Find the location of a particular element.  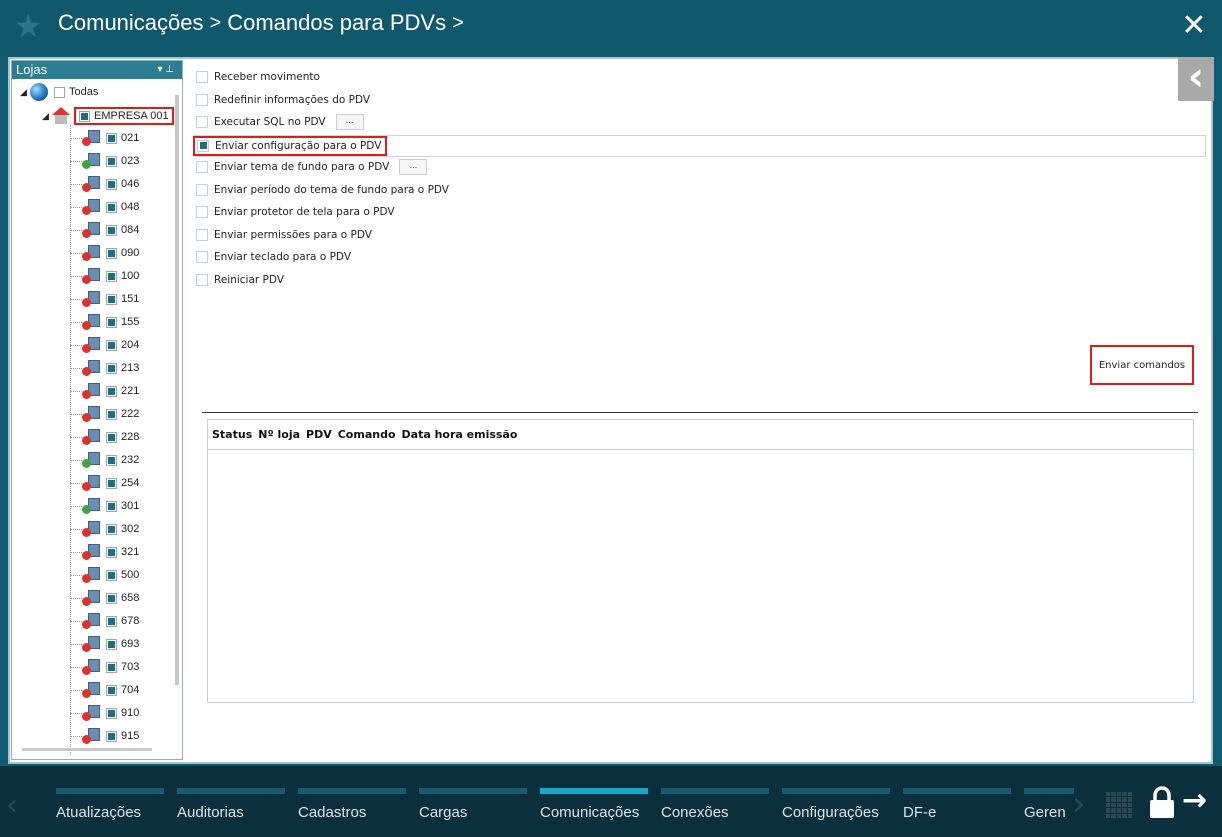

tree-pdv-node: 301 is located at coordinates (110, 506).